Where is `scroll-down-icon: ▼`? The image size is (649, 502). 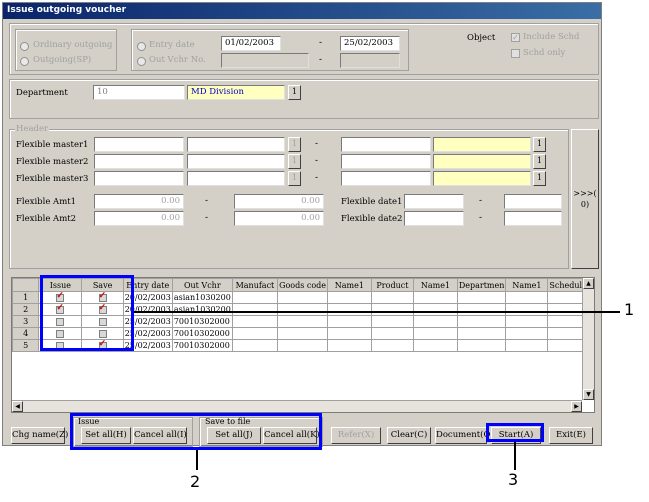 scroll-down-icon: ▼ is located at coordinates (588, 394).